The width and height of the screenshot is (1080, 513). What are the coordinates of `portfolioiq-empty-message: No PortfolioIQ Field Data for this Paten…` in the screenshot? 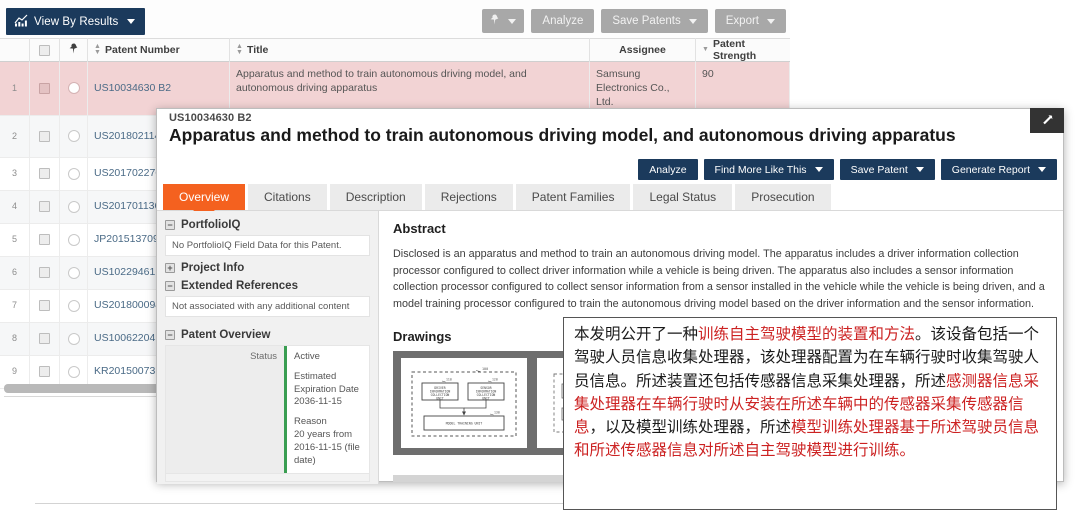 It's located at (267, 245).